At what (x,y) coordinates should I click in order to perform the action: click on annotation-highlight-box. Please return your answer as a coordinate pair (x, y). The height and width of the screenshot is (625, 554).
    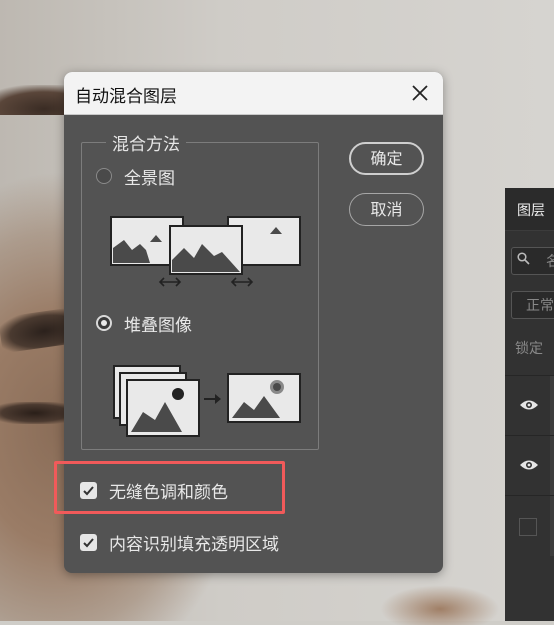
    Looking at the image, I should click on (169, 487).